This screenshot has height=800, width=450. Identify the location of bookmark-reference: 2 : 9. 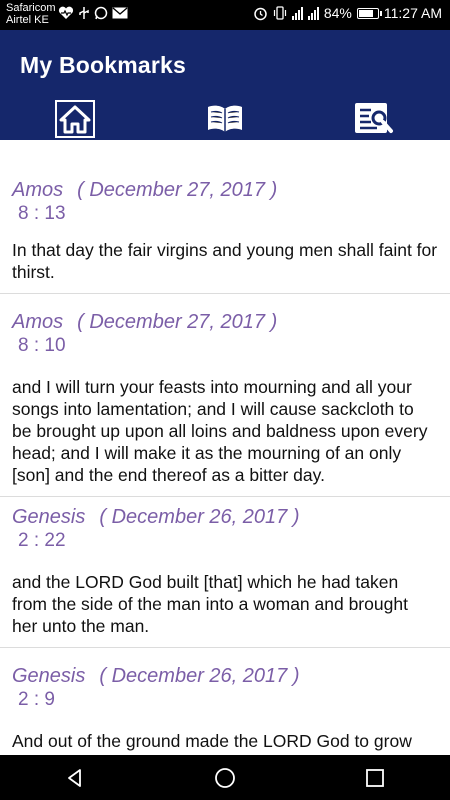
(36, 699).